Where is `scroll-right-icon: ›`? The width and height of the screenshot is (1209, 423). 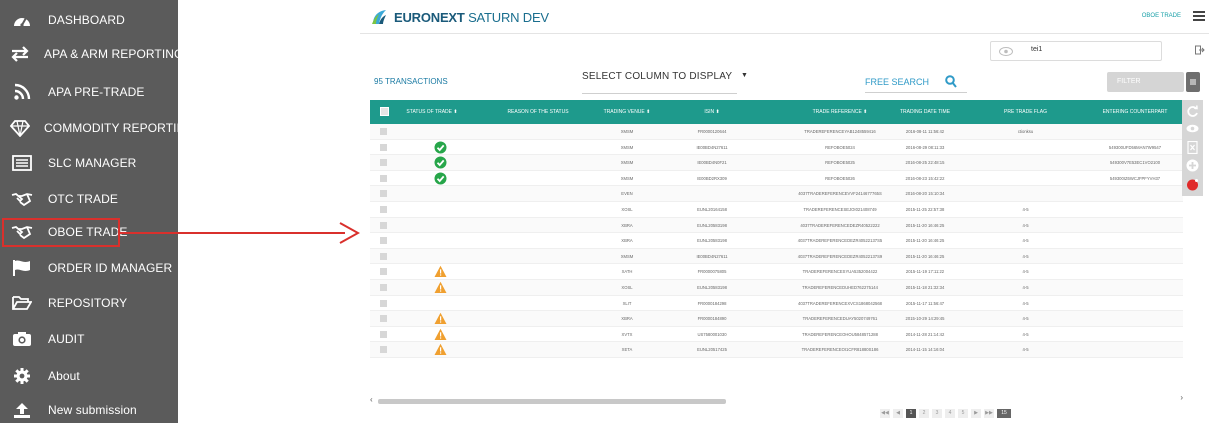 scroll-right-icon: › is located at coordinates (1181, 397).